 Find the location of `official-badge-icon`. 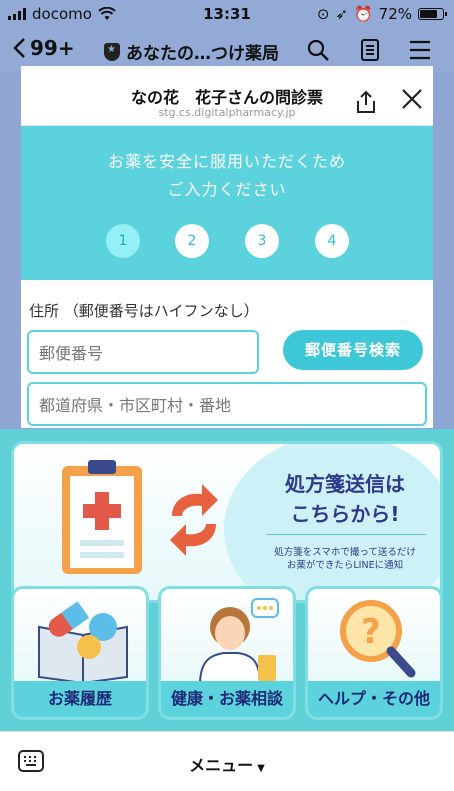

official-badge-icon is located at coordinates (112, 51).